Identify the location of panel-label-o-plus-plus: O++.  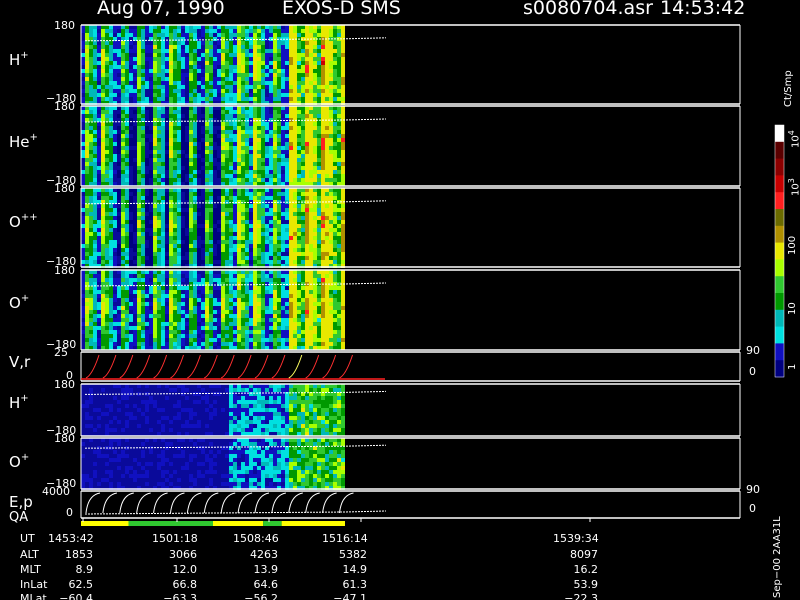
(23, 221).